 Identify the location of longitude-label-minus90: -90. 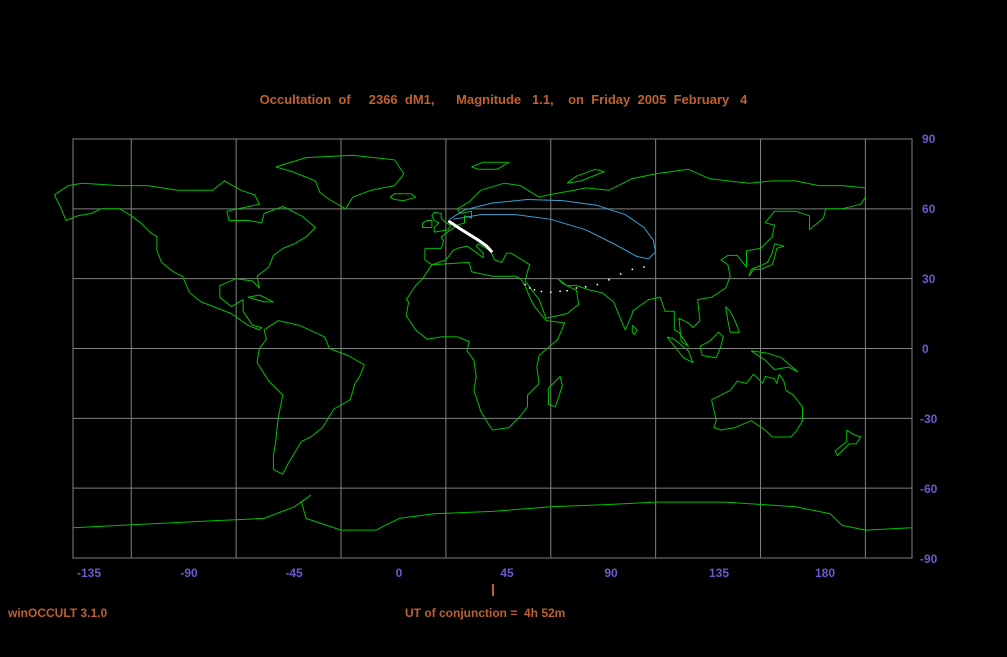
(189, 573).